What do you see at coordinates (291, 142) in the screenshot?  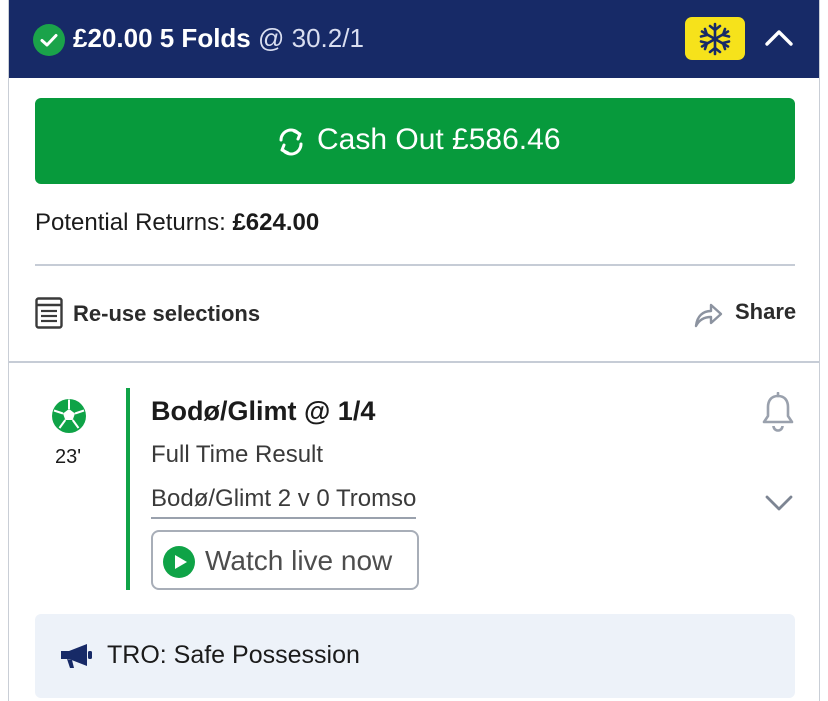 I see `cash-out-icon` at bounding box center [291, 142].